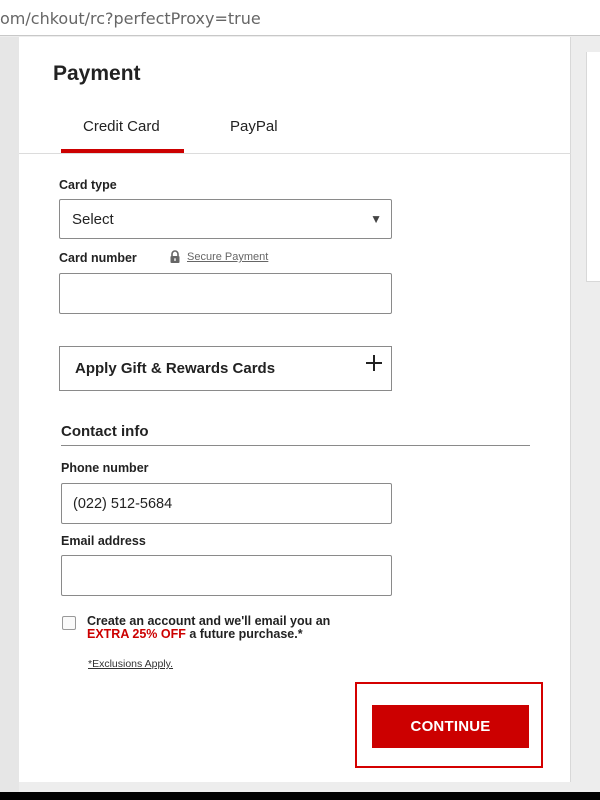 The image size is (600, 800). I want to click on exclusions-link: *Exclusions Apply., so click(130, 664).